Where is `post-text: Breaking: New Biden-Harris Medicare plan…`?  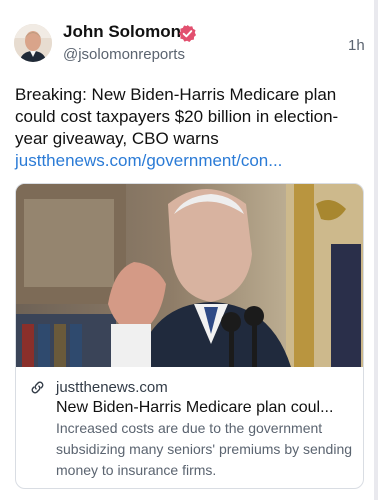
post-text: Breaking: New Biden-Harris Medicare plan… is located at coordinates (177, 116).